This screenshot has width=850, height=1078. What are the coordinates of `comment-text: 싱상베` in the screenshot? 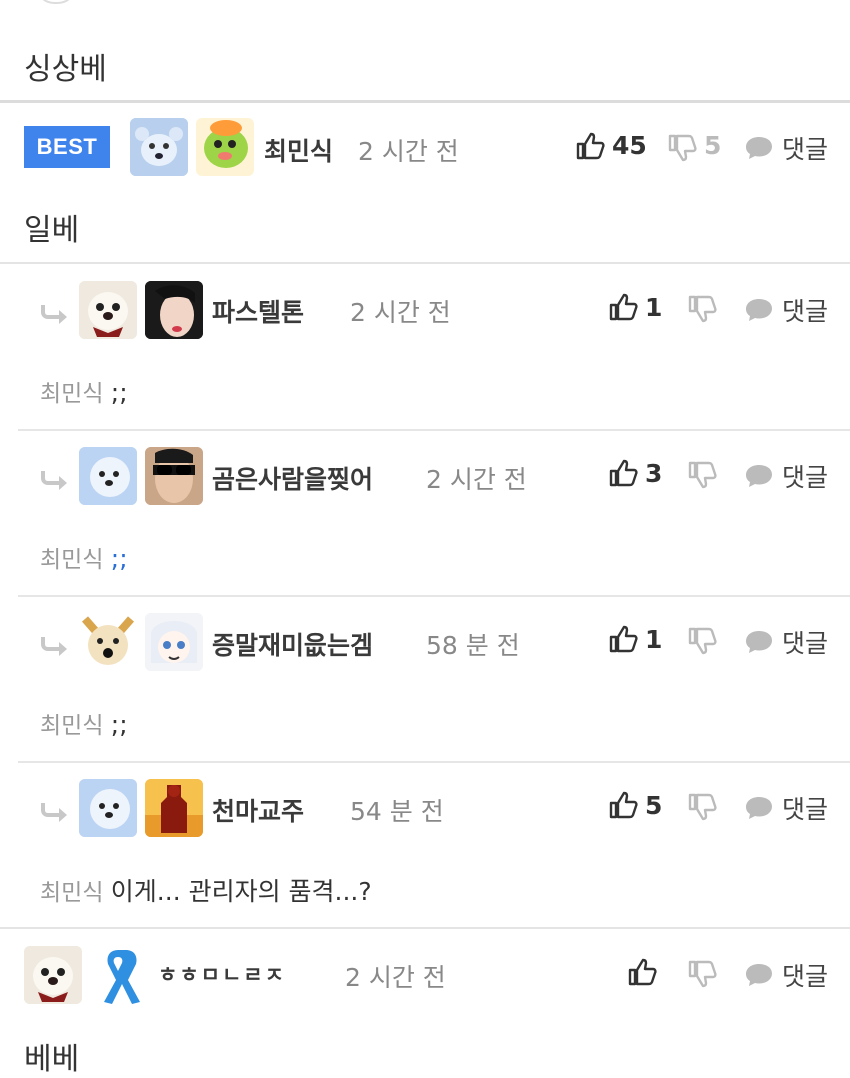 It's located at (65, 69).